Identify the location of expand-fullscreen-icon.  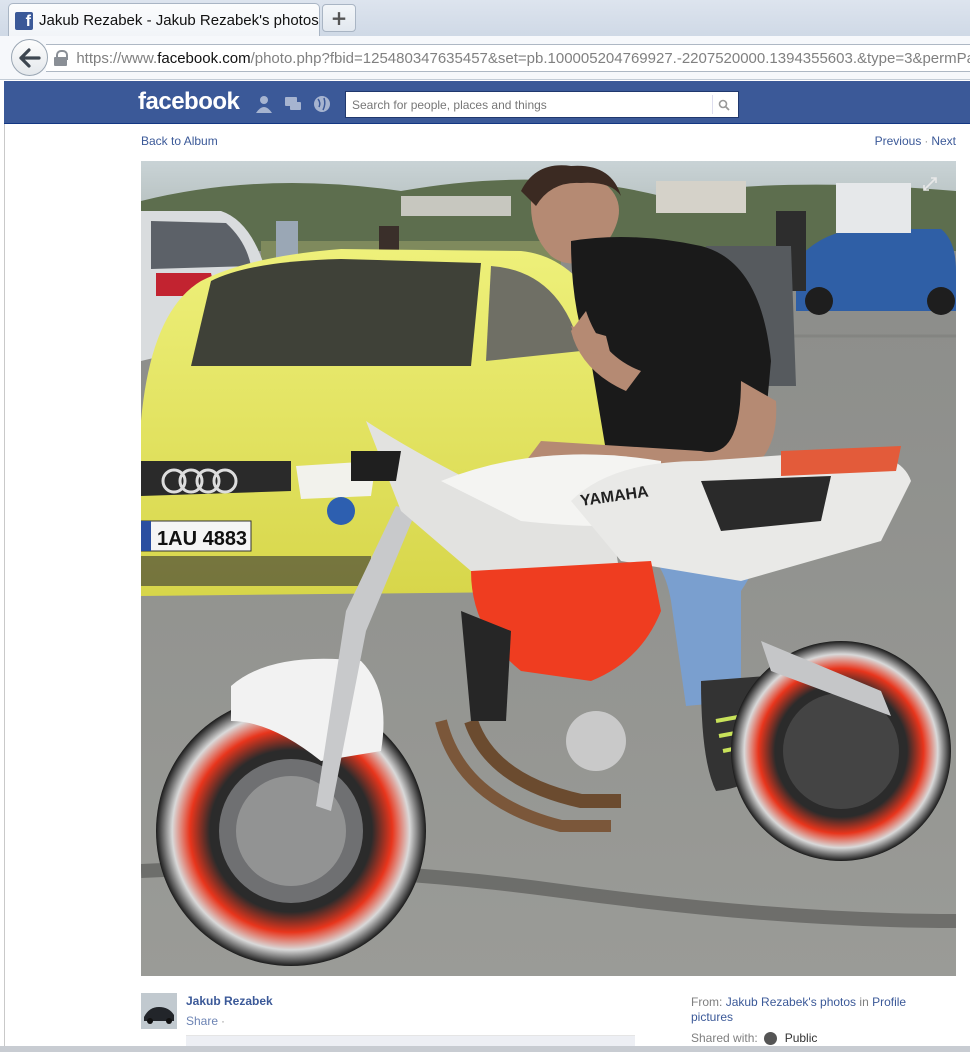
(930, 184).